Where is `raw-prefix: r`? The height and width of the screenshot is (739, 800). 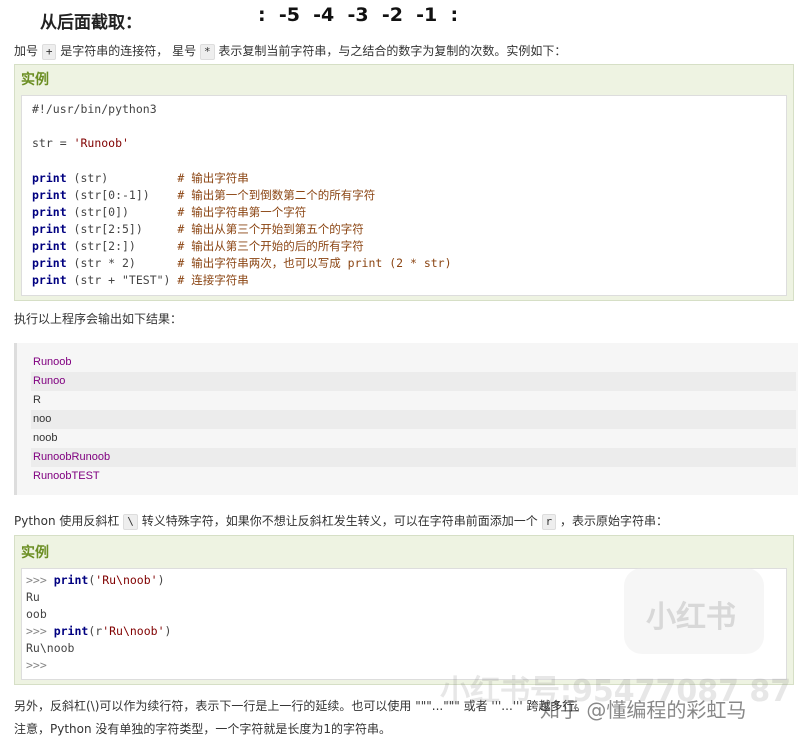
raw-prefix: r is located at coordinates (549, 522).